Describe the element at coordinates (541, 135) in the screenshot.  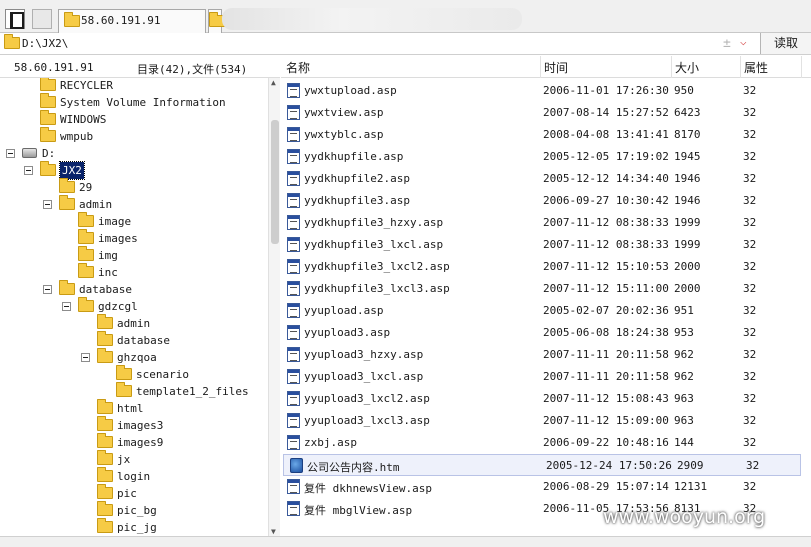
I see `file-row: ywxtyblc.asp 2008-04-08 13:41:41 8170 32` at that location.